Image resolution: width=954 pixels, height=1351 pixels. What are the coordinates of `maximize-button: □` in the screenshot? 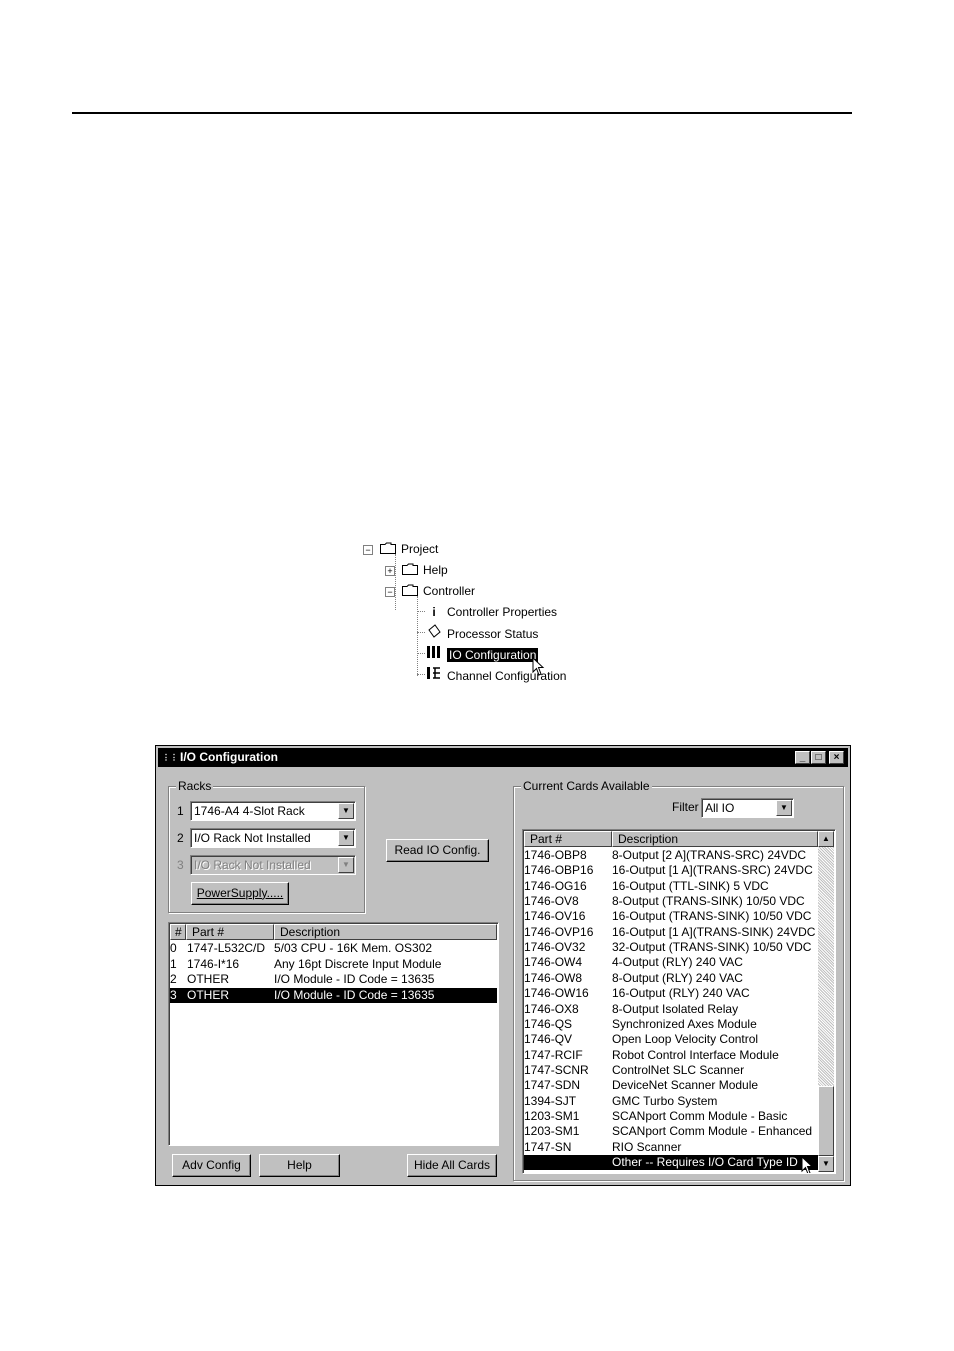 It's located at (818, 757).